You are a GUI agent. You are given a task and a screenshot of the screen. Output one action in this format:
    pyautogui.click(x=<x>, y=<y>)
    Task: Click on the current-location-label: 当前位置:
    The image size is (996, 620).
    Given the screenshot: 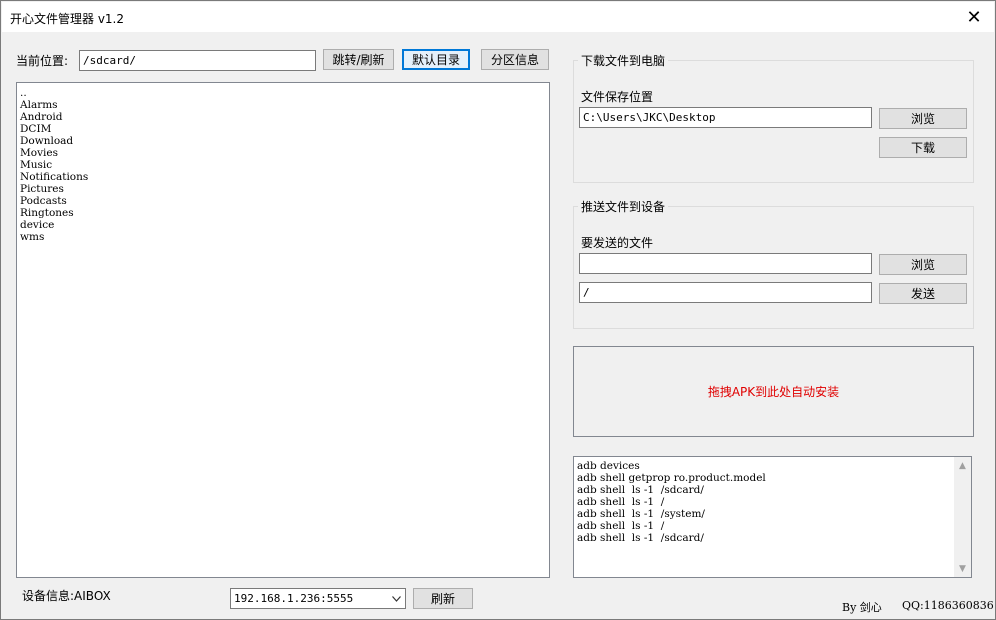 What is the action you would take?
    pyautogui.click(x=42, y=61)
    